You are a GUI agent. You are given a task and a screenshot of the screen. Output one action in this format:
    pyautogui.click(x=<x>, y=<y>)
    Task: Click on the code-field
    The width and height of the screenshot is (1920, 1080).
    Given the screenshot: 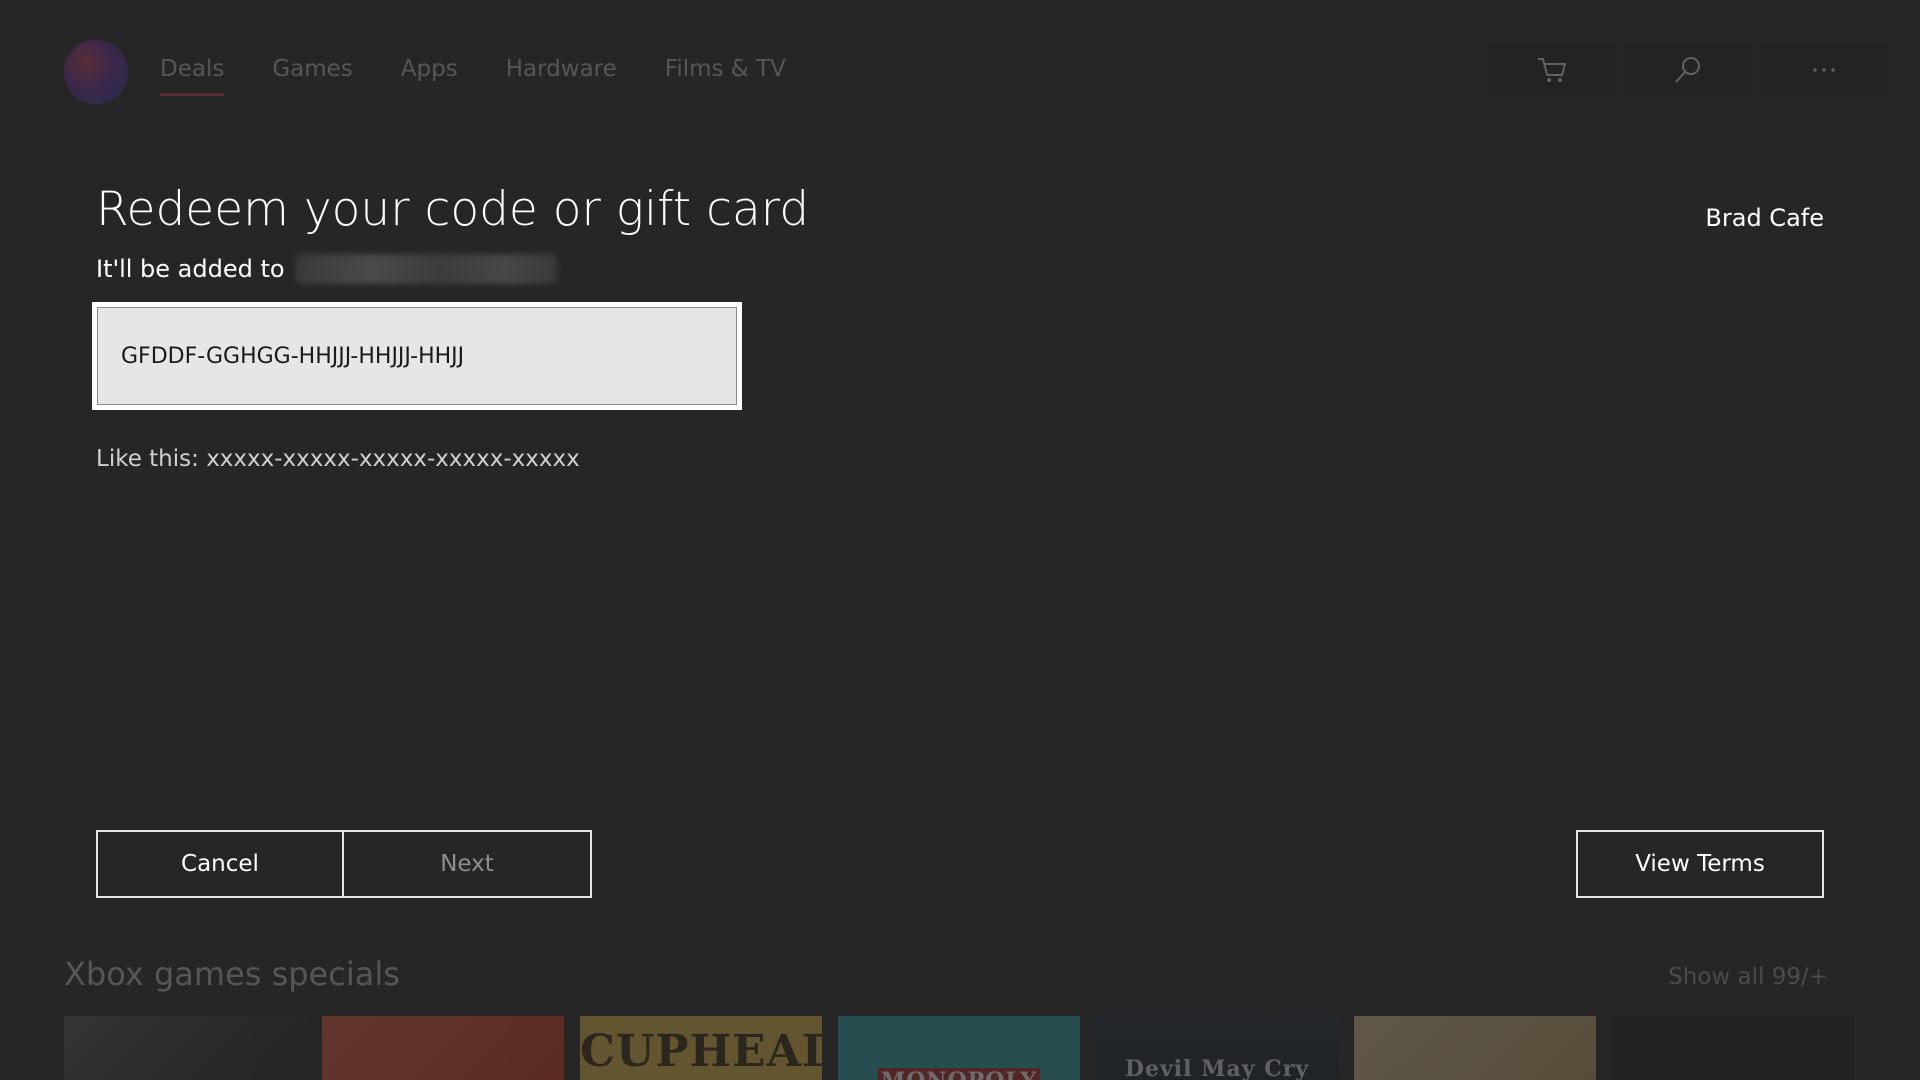 What is the action you would take?
    pyautogui.click(x=417, y=356)
    